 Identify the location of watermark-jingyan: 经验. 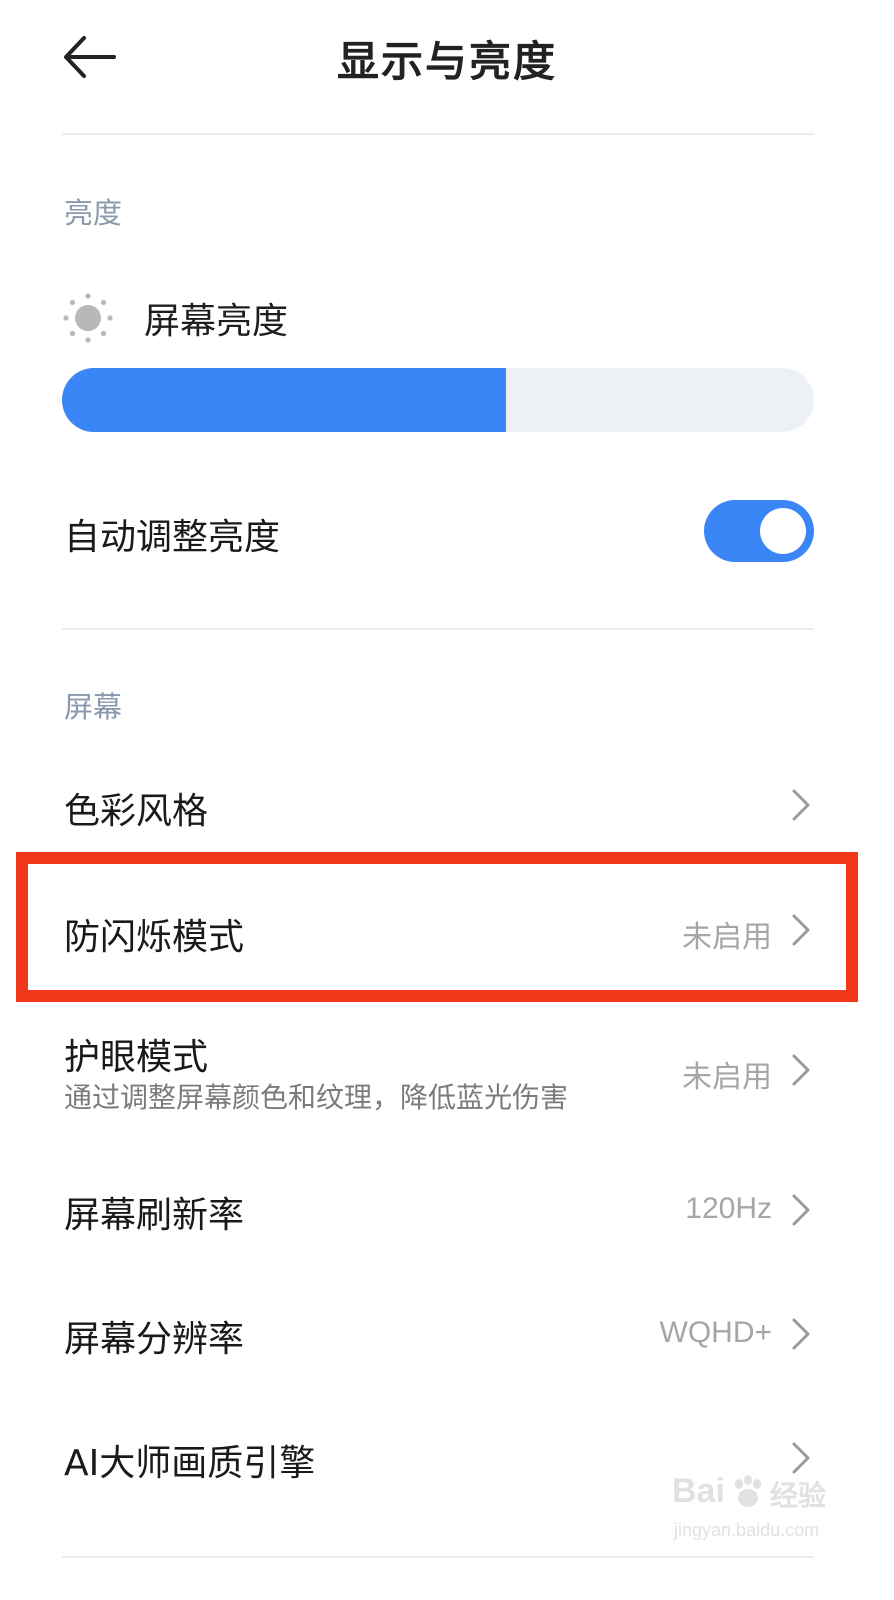
(798, 1495).